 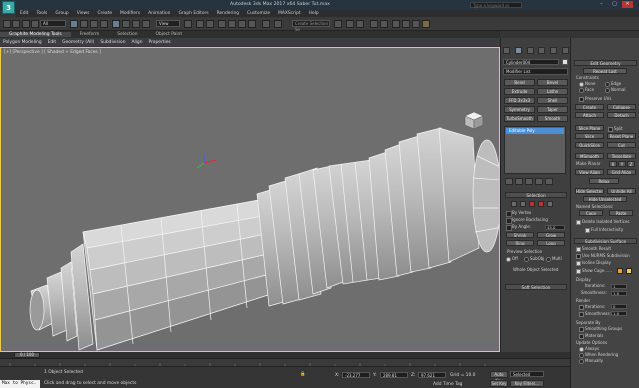 I want to click on display-tab-icon, so click(x=553, y=50).